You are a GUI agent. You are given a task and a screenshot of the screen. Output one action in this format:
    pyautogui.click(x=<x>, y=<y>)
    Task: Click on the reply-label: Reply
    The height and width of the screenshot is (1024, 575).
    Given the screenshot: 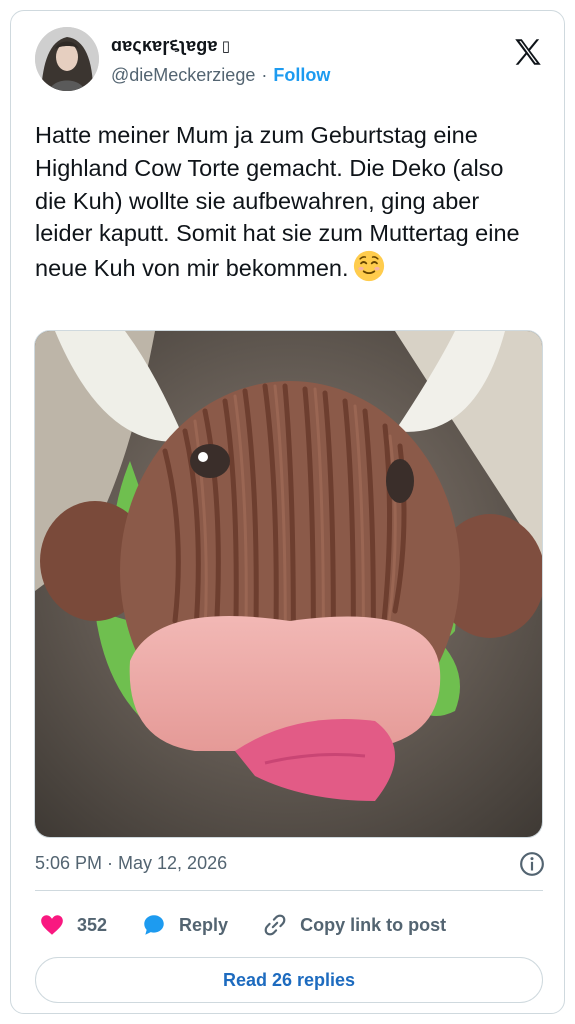 What is the action you would take?
    pyautogui.click(x=204, y=924)
    